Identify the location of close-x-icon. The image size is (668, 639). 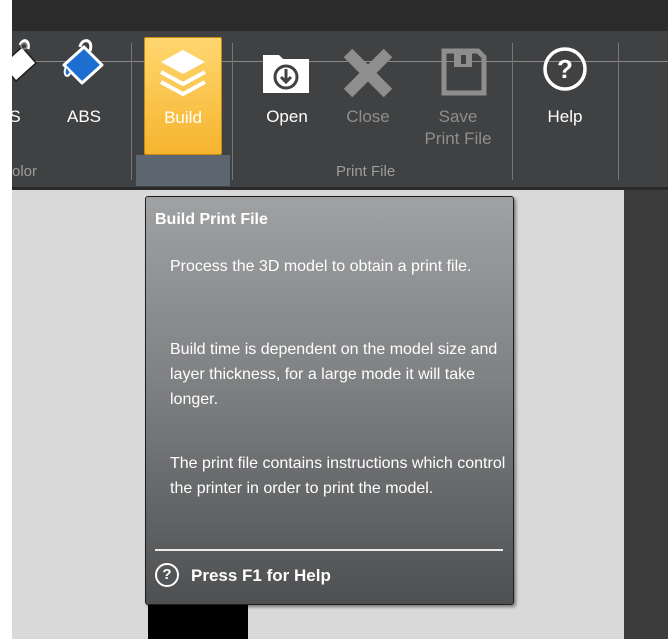
(368, 73).